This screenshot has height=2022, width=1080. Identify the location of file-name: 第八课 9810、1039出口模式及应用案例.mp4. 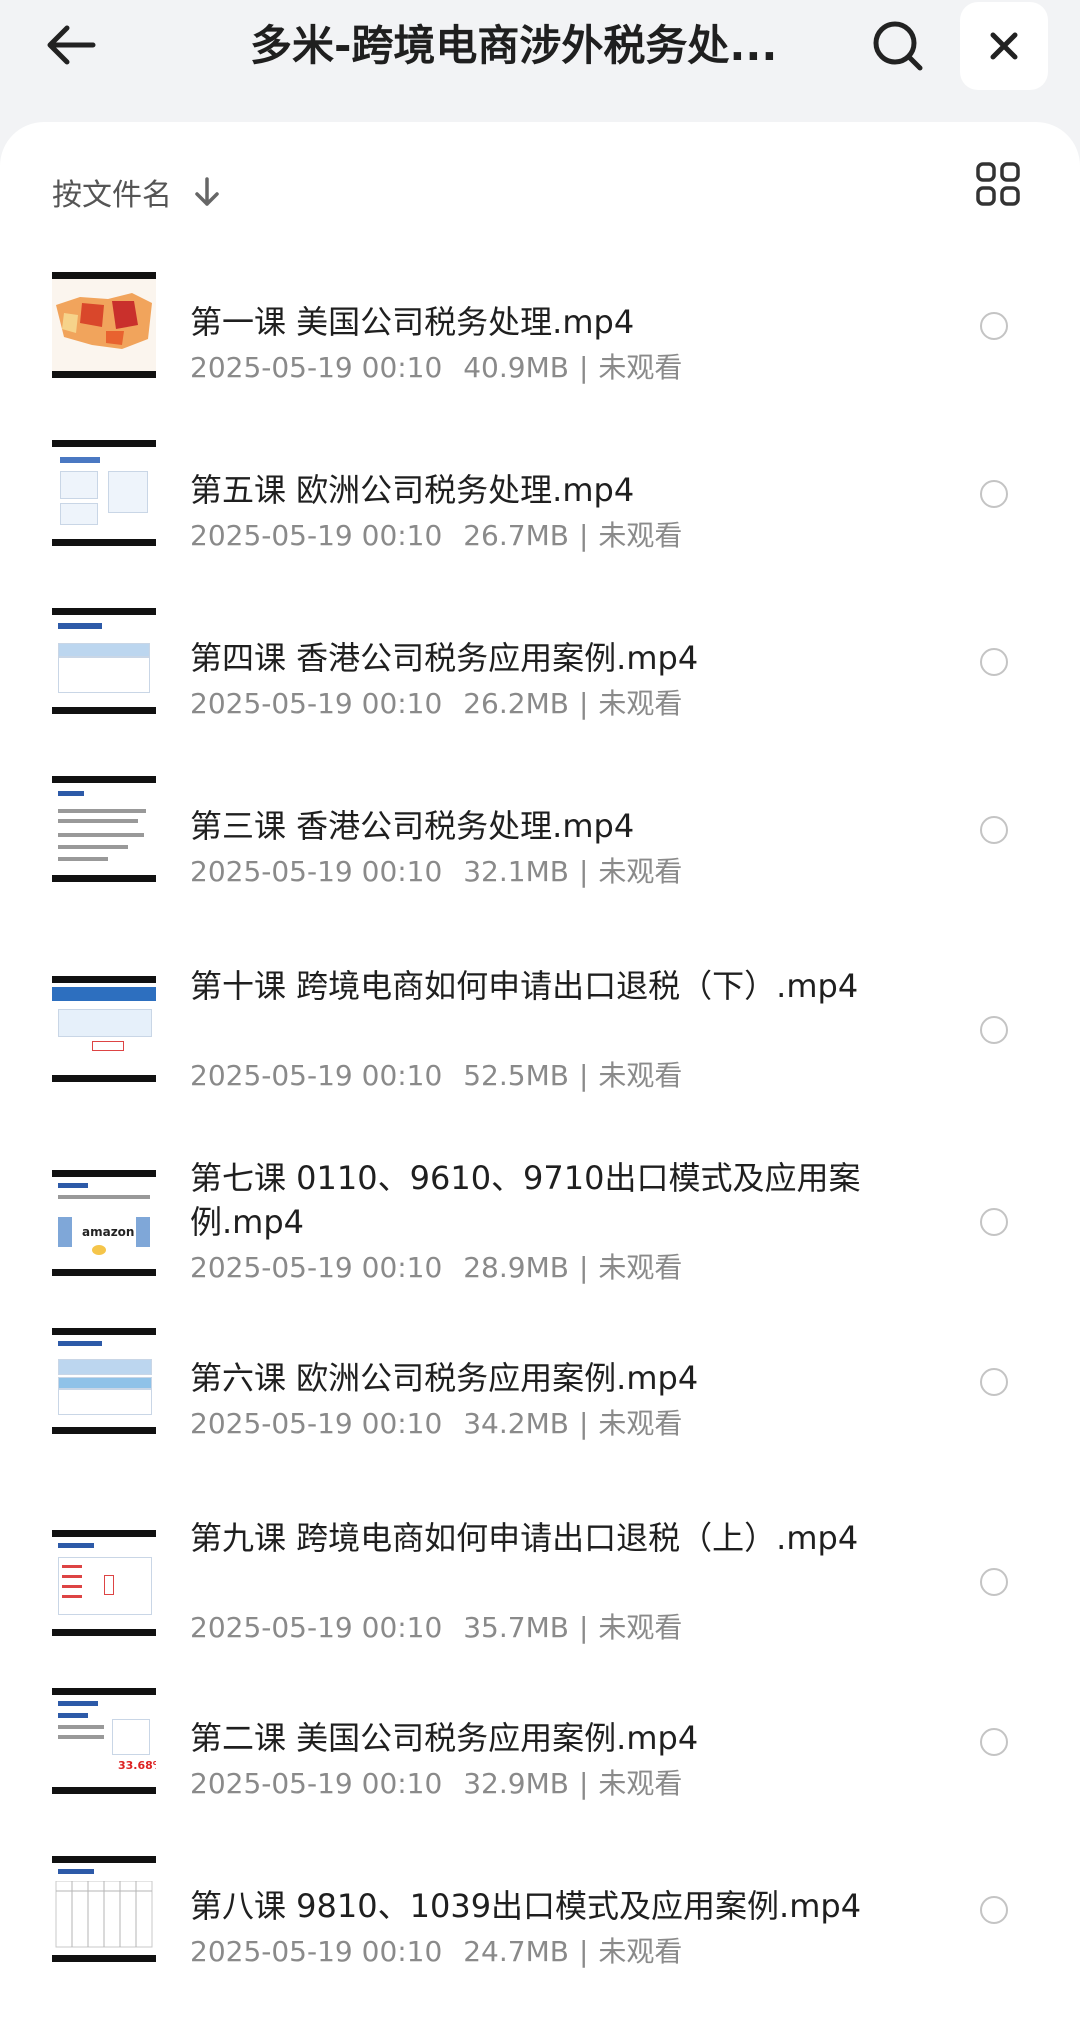
(526, 1906).